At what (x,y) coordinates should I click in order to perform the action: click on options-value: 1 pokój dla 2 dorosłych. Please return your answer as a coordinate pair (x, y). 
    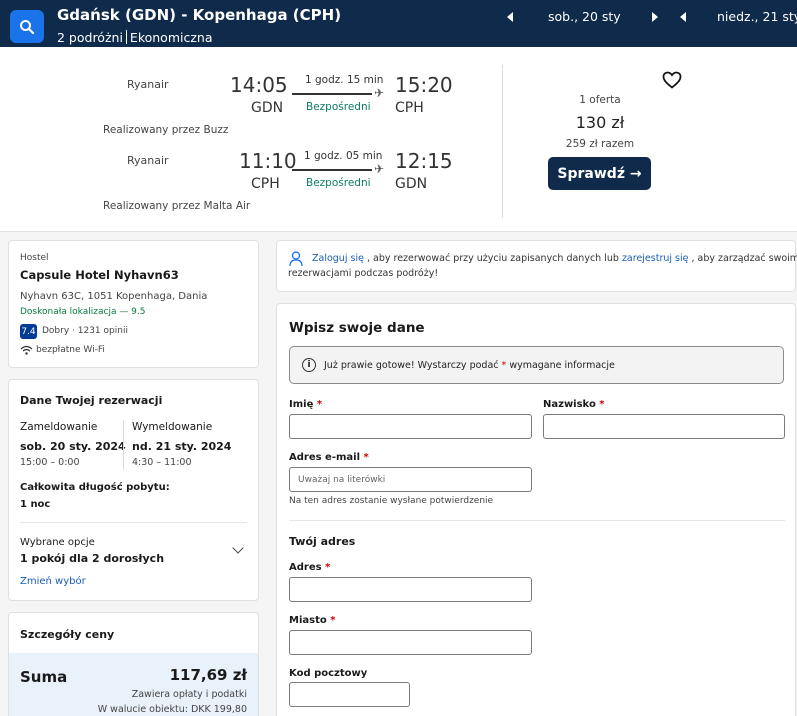
    Looking at the image, I should click on (92, 558).